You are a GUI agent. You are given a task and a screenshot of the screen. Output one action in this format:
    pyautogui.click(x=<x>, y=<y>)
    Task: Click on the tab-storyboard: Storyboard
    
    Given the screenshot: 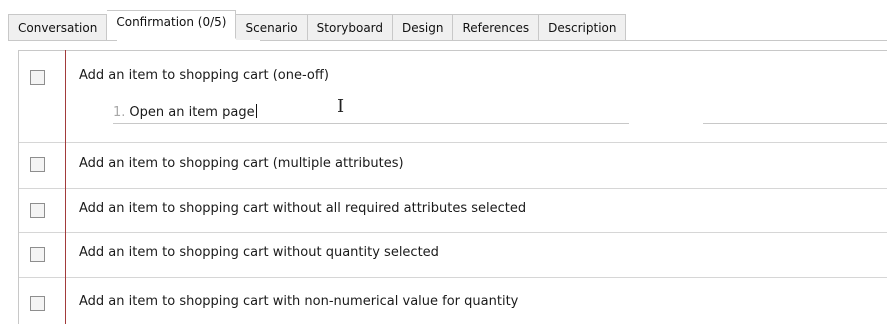 What is the action you would take?
    pyautogui.click(x=350, y=27)
    